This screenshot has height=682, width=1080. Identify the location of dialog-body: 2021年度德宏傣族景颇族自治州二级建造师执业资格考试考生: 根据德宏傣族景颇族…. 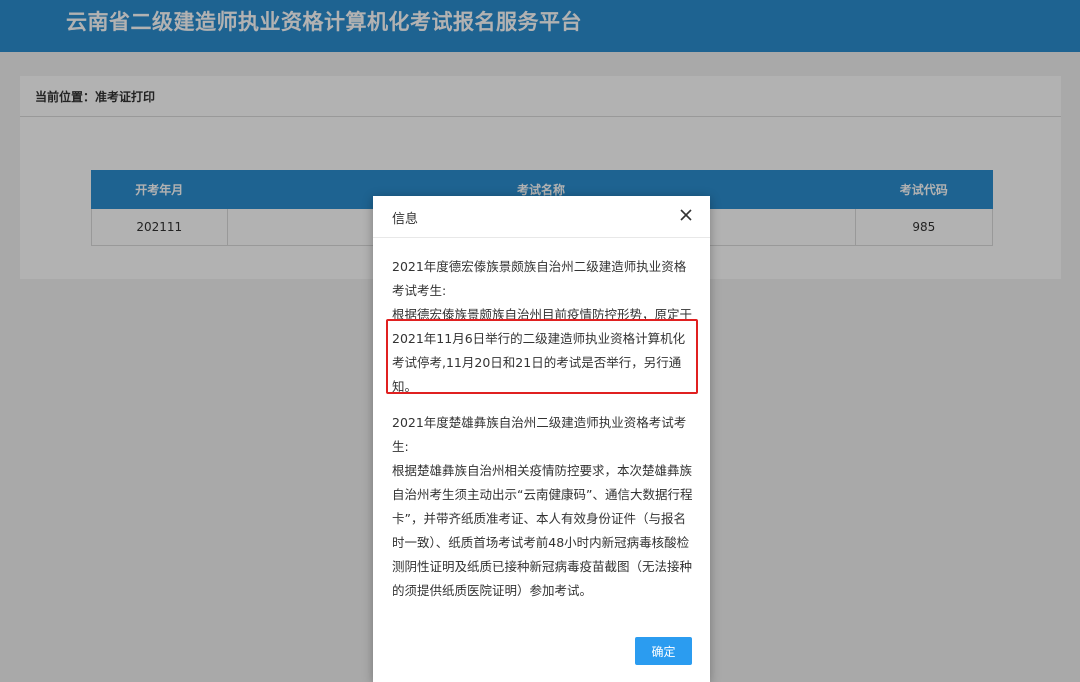
(543, 429).